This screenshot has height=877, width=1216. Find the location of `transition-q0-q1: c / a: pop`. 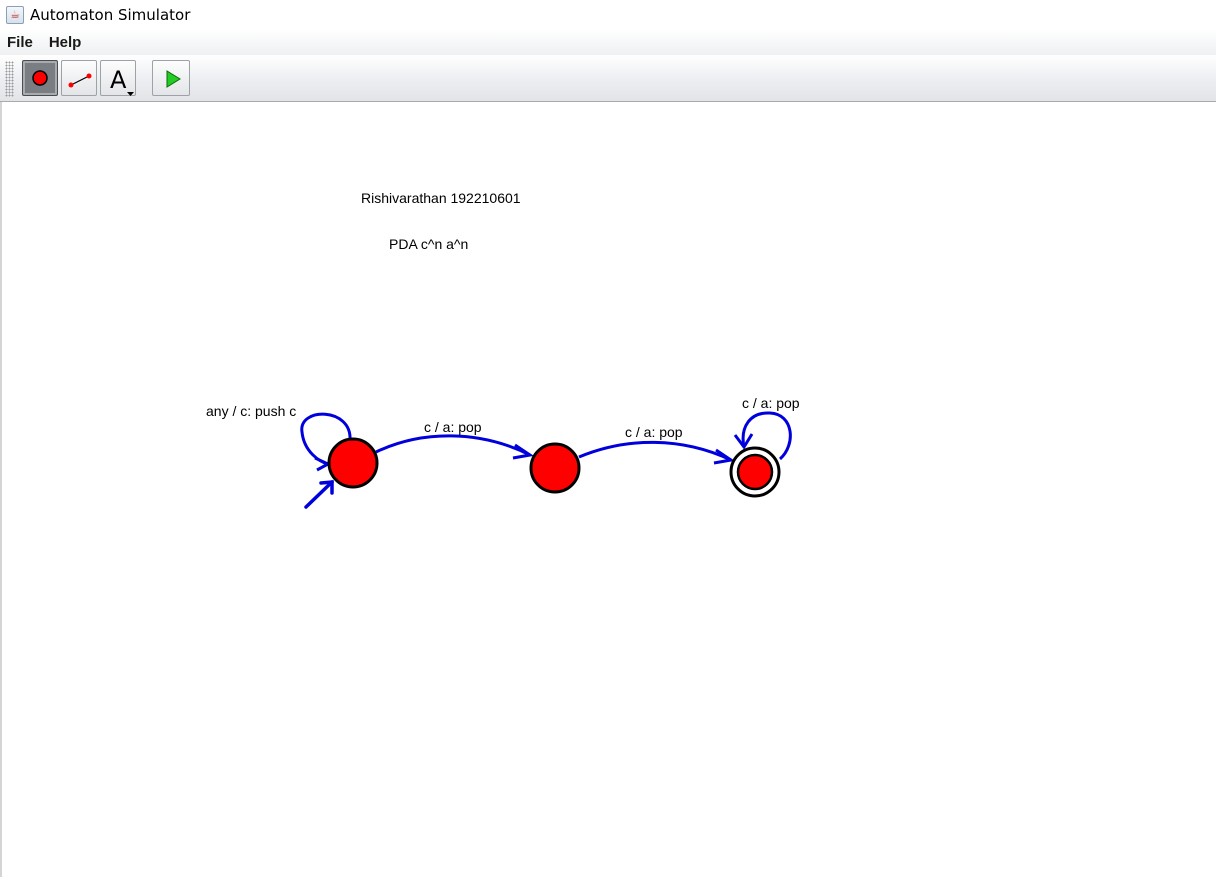

transition-q0-q1: c / a: pop is located at coordinates (454, 439).